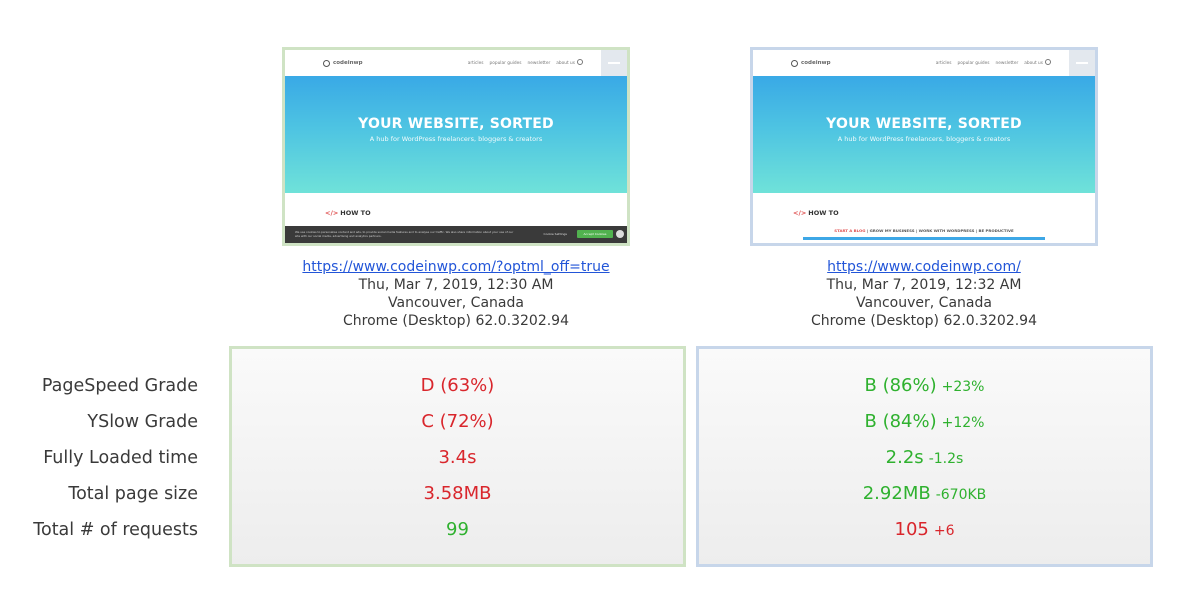 This screenshot has width=1200, height=600. What do you see at coordinates (595, 234) in the screenshot?
I see `thumb-cookie-accept: Accept Cookies` at bounding box center [595, 234].